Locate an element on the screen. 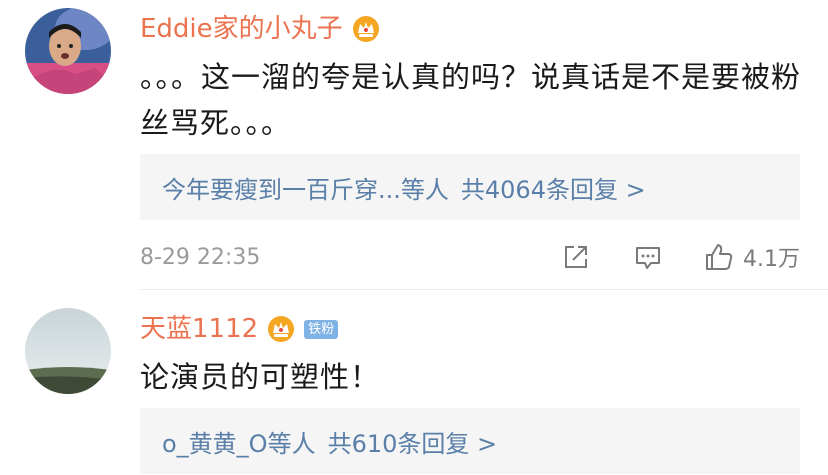 This screenshot has width=828, height=475. username: 天蓝1112 铁粉 is located at coordinates (239, 329).